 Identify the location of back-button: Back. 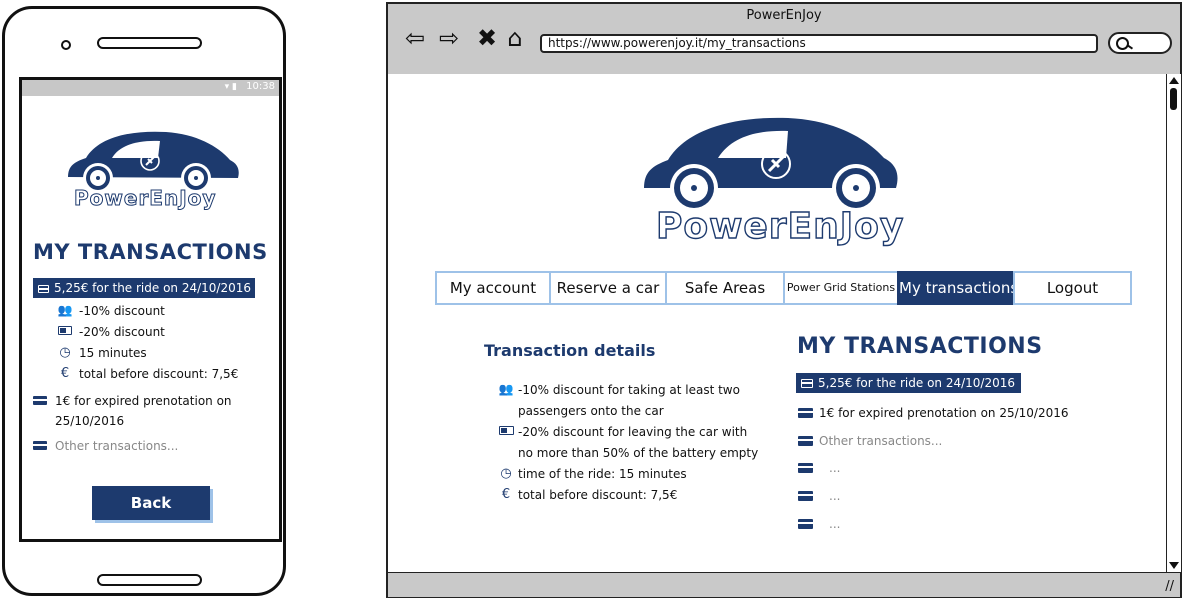
(151, 503).